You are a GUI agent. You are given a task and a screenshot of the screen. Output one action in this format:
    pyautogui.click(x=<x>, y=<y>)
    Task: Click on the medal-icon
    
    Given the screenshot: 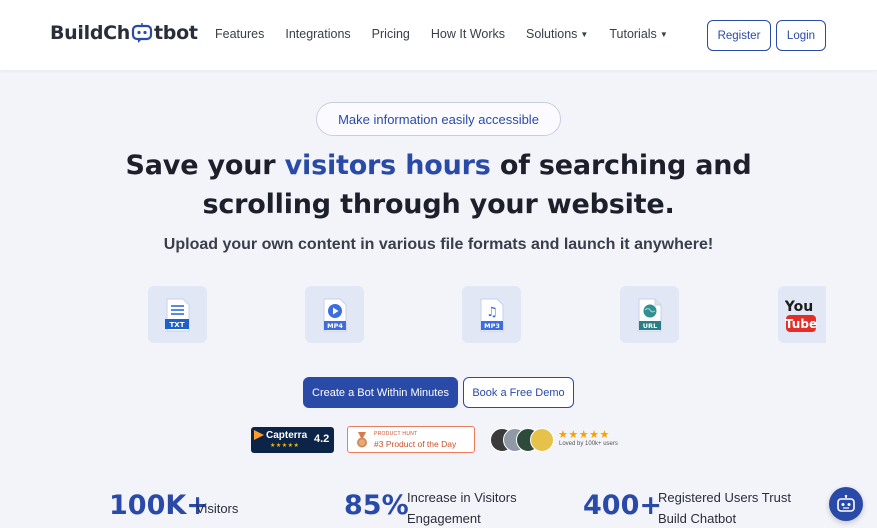 What is the action you would take?
    pyautogui.click(x=362, y=440)
    